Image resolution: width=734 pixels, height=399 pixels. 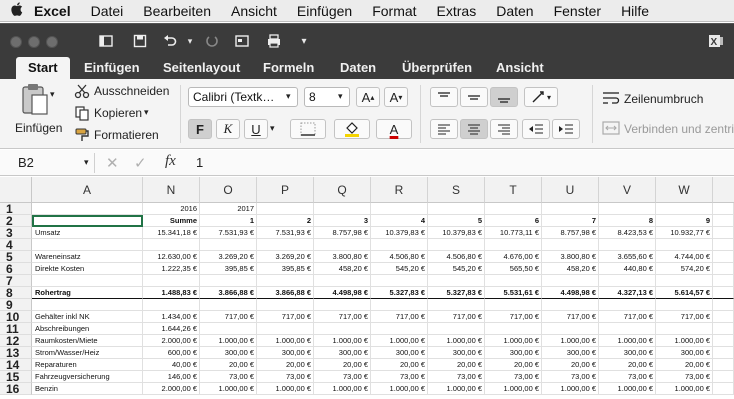 I want to click on cell: Rohertrag, so click(x=87, y=293).